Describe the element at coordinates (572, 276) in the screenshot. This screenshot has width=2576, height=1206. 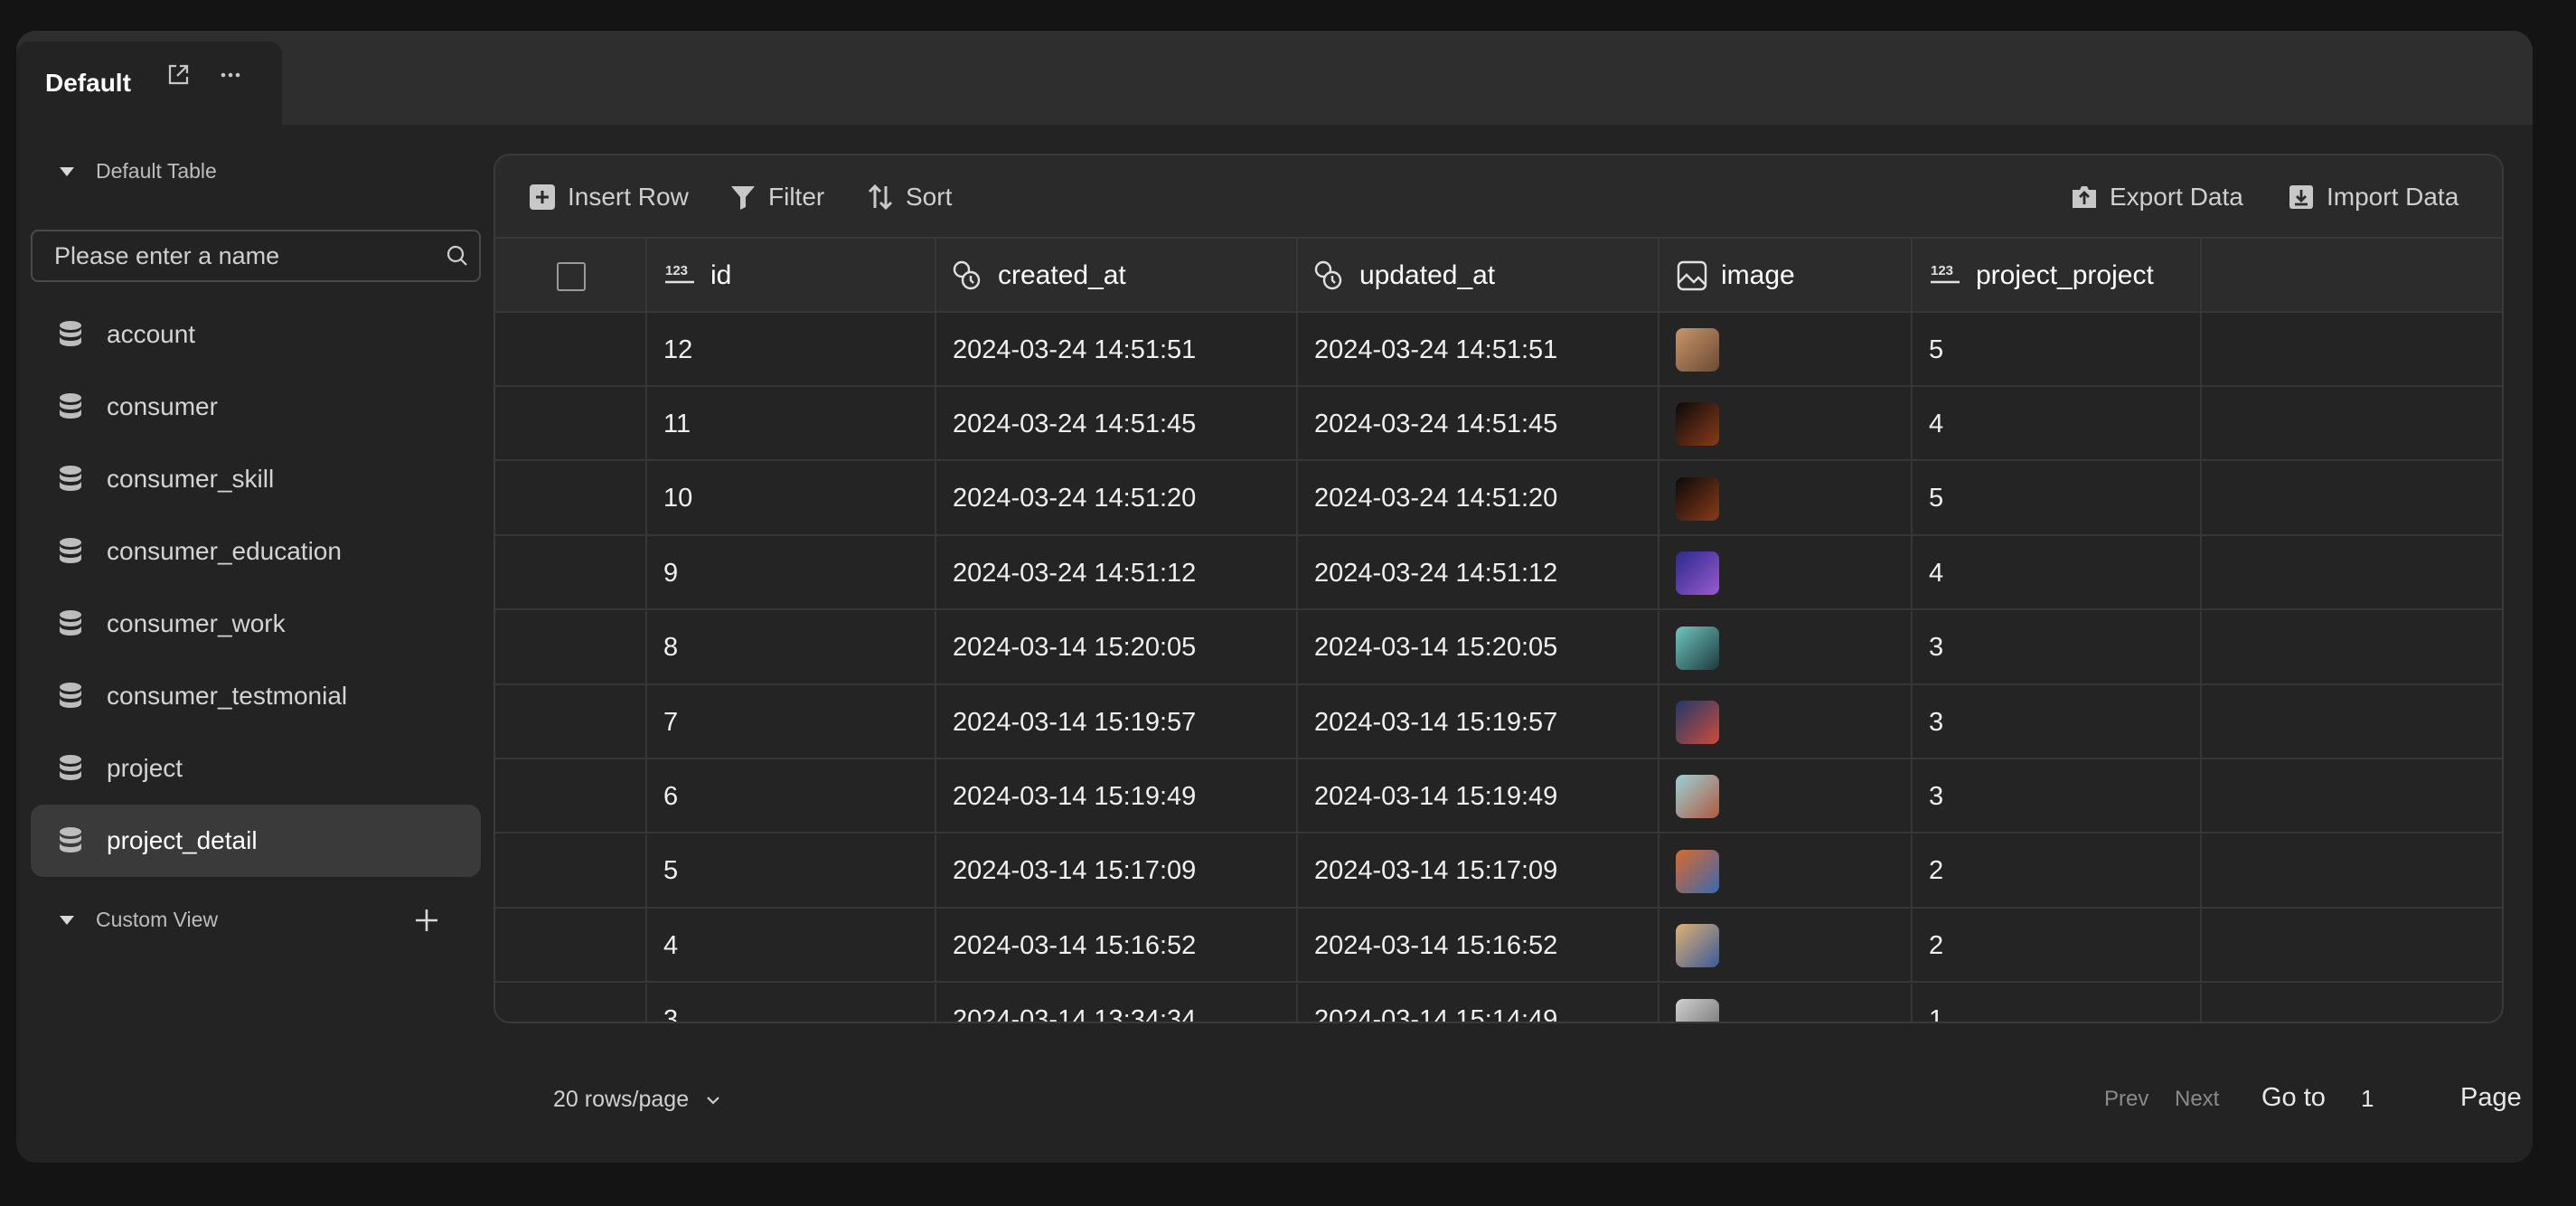
I see `select-all-checkbox` at that location.